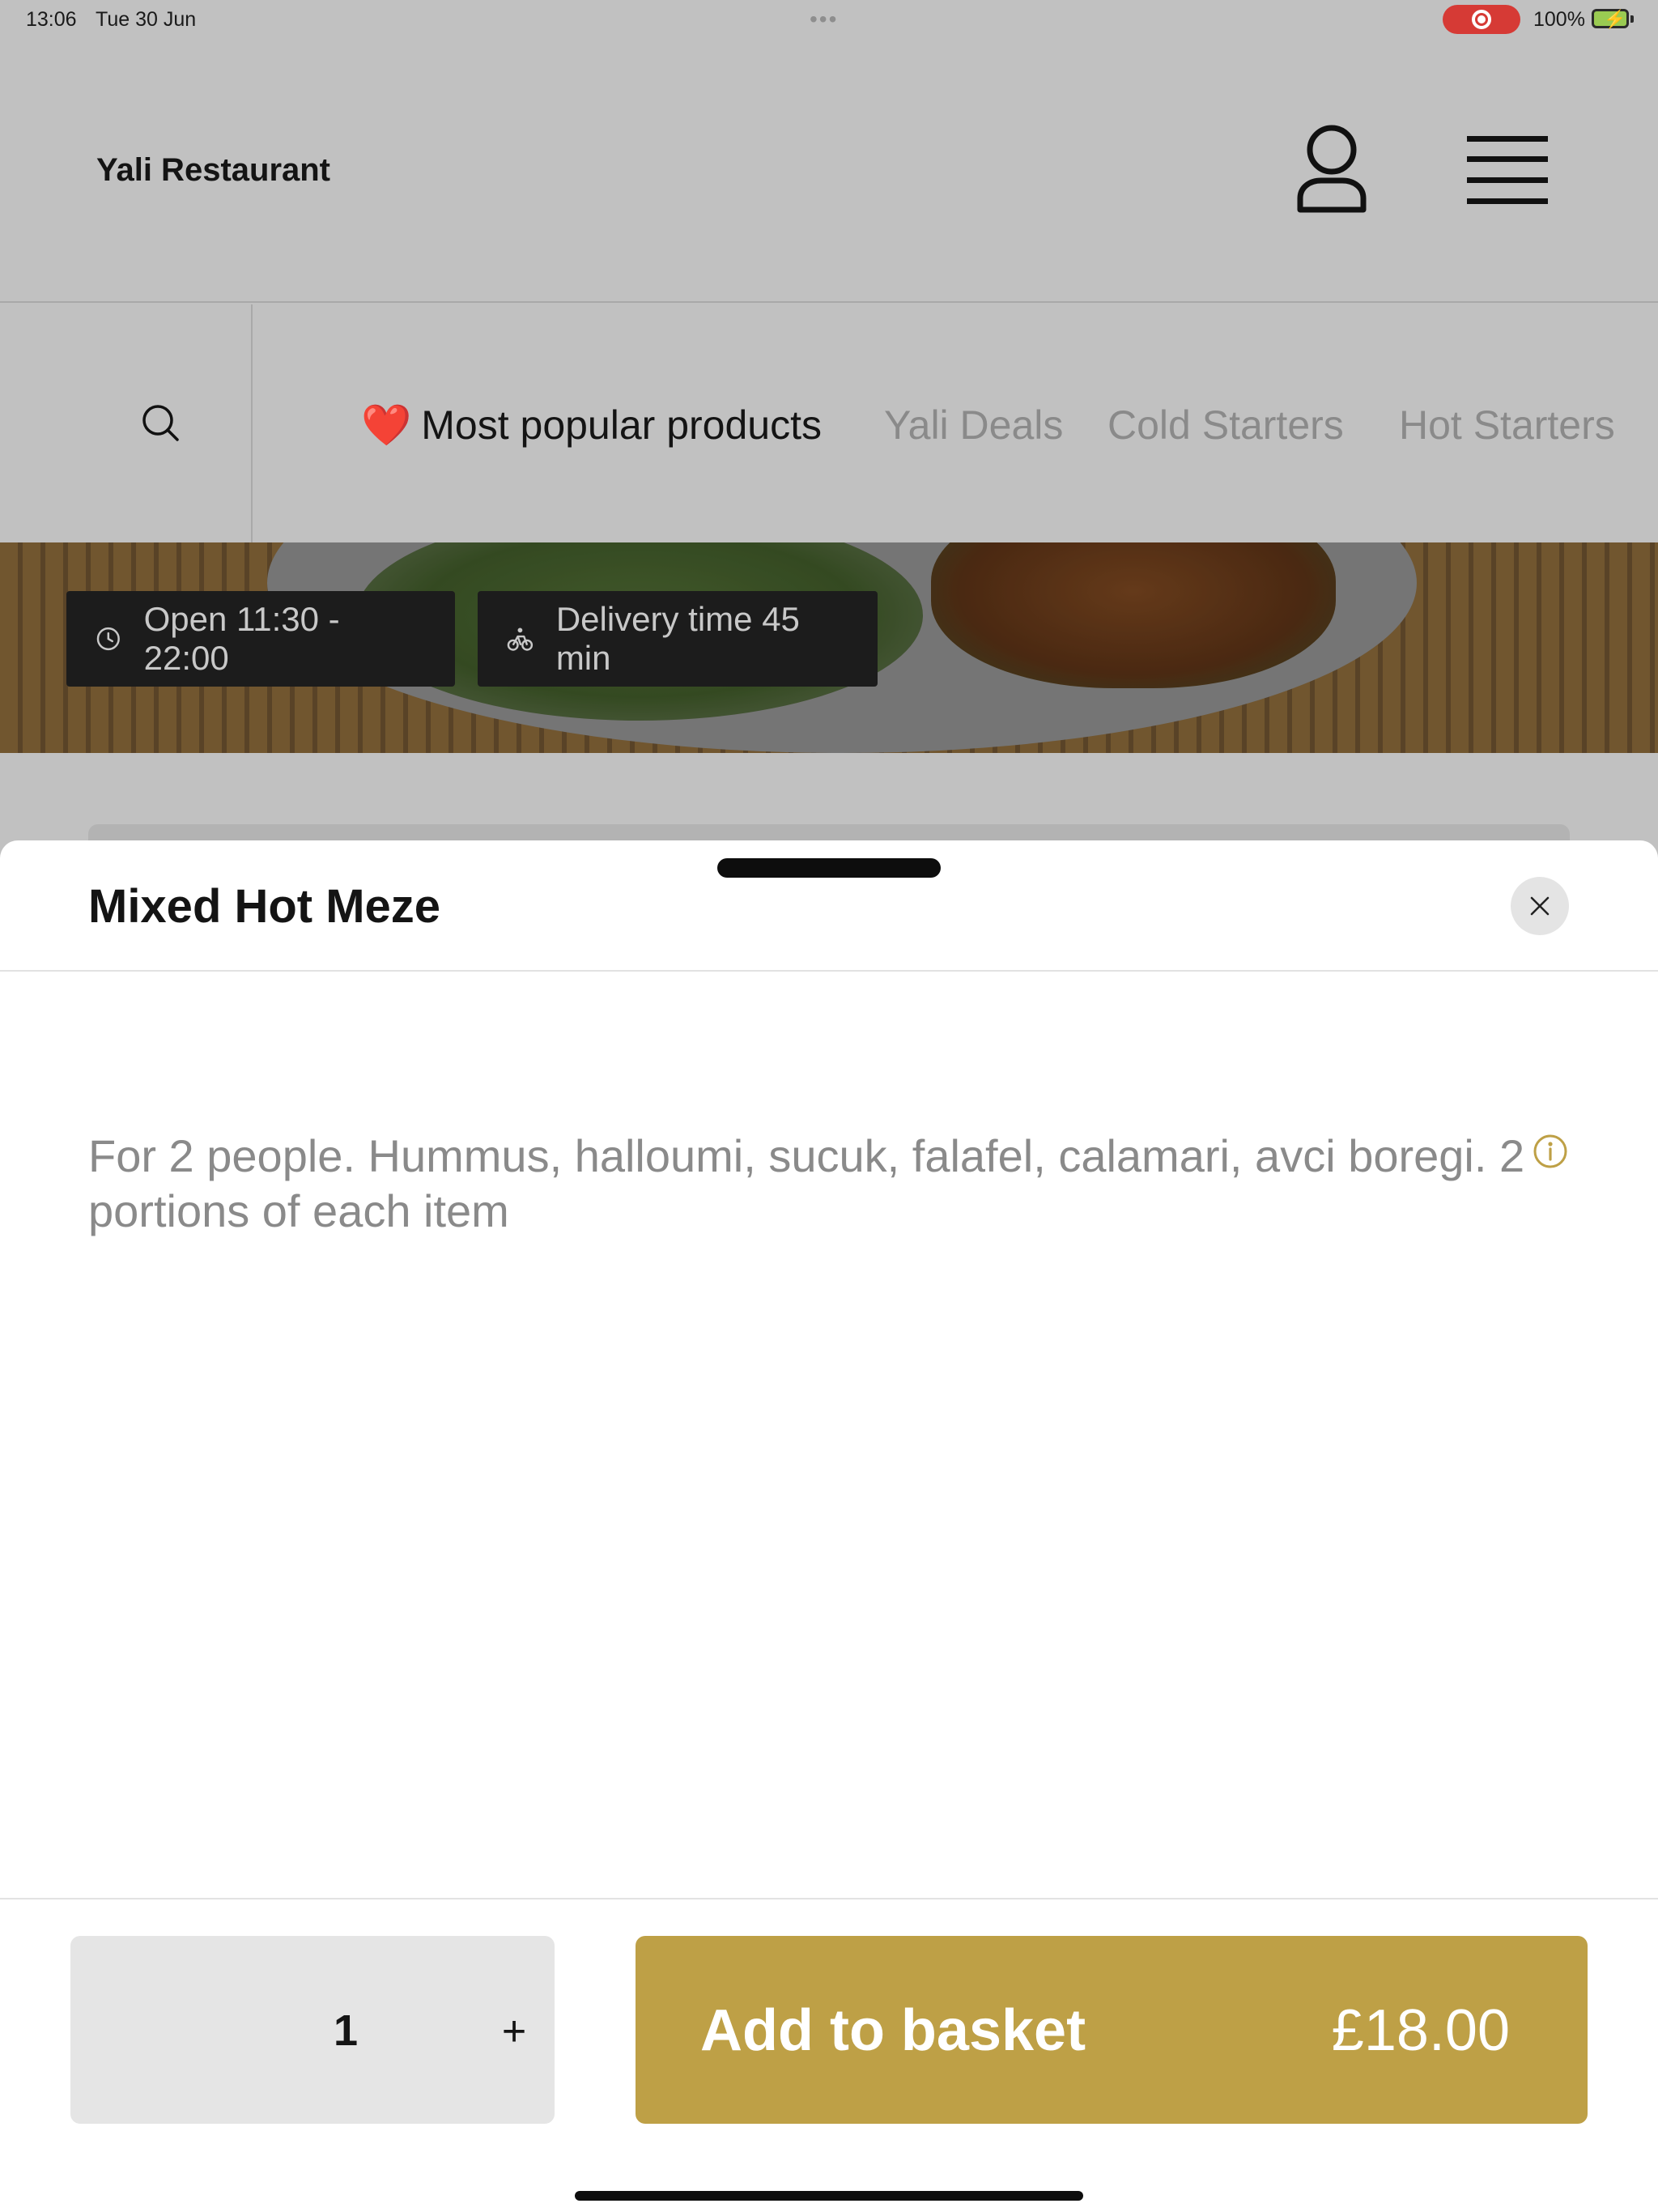 Image resolution: width=1658 pixels, height=2212 pixels. Describe the element at coordinates (1420, 2031) in the screenshot. I see `product-price: £18.00` at that location.